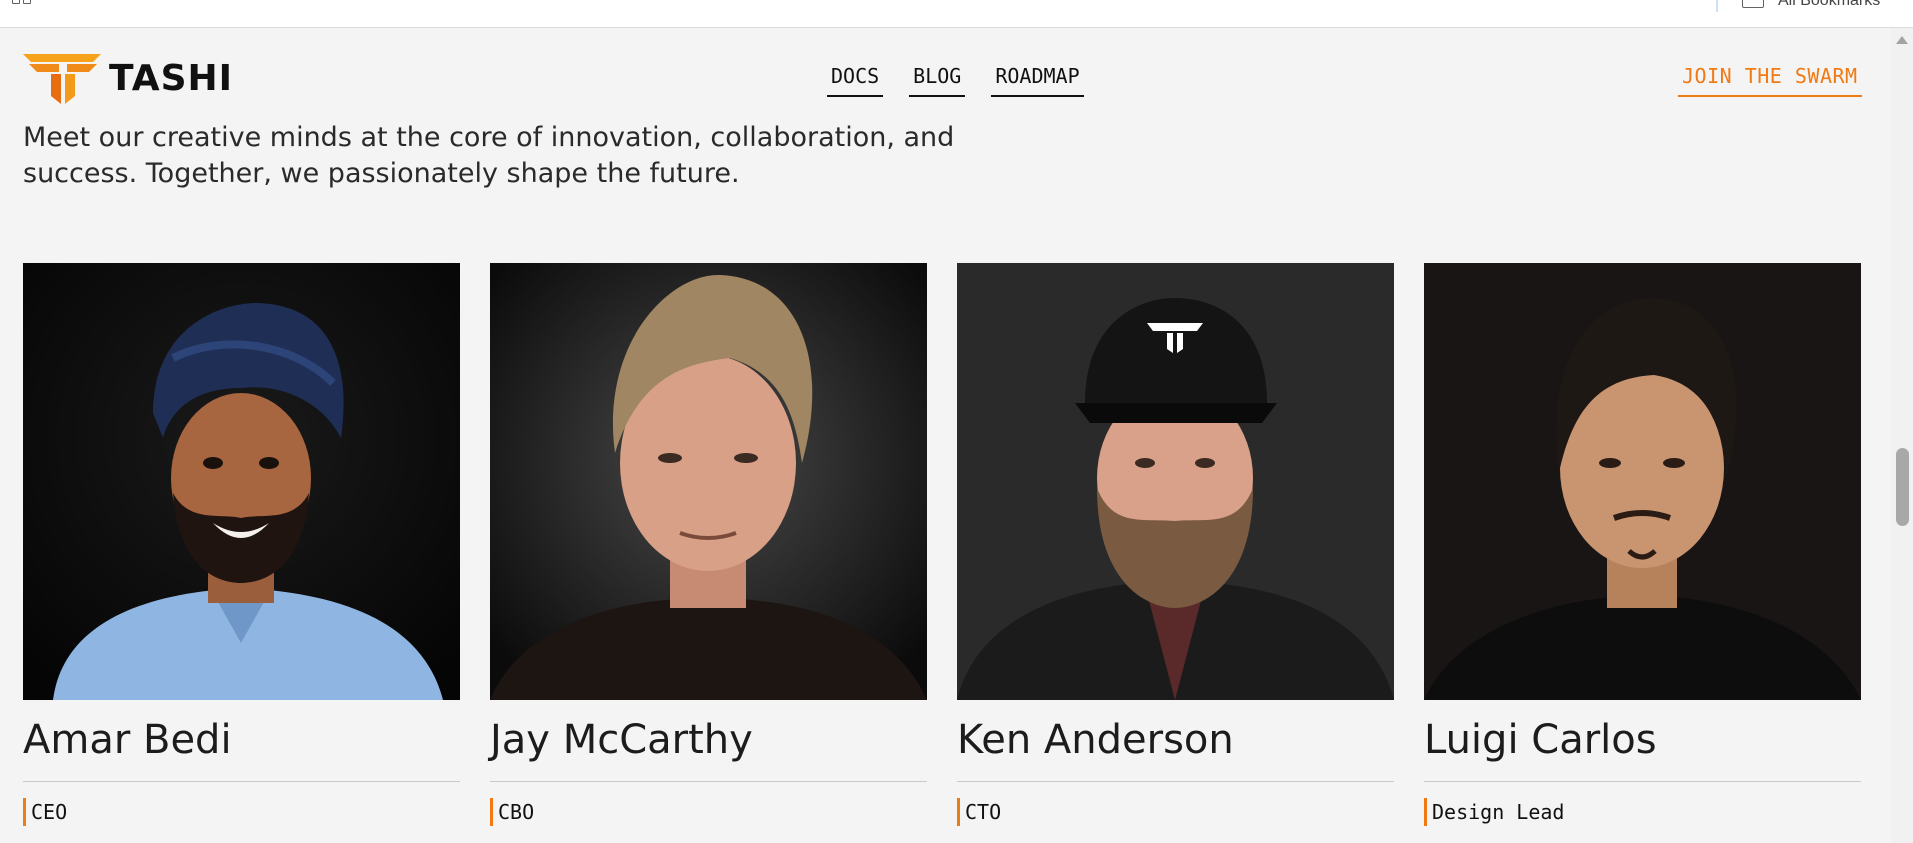 Image resolution: width=1913 pixels, height=843 pixels. Describe the element at coordinates (62, 79) in the screenshot. I see `tashi-logo-icon` at that location.